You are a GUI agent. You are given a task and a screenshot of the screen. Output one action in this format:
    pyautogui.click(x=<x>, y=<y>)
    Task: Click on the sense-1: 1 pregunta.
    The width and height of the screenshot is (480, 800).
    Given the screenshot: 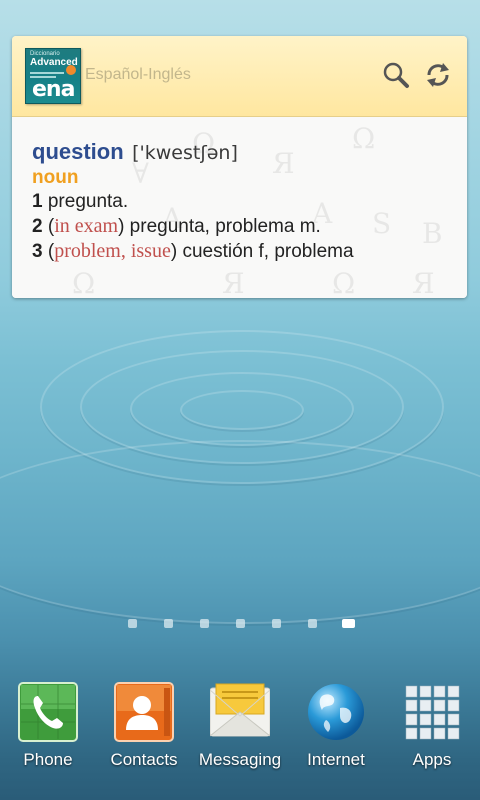 What is the action you would take?
    pyautogui.click(x=80, y=201)
    